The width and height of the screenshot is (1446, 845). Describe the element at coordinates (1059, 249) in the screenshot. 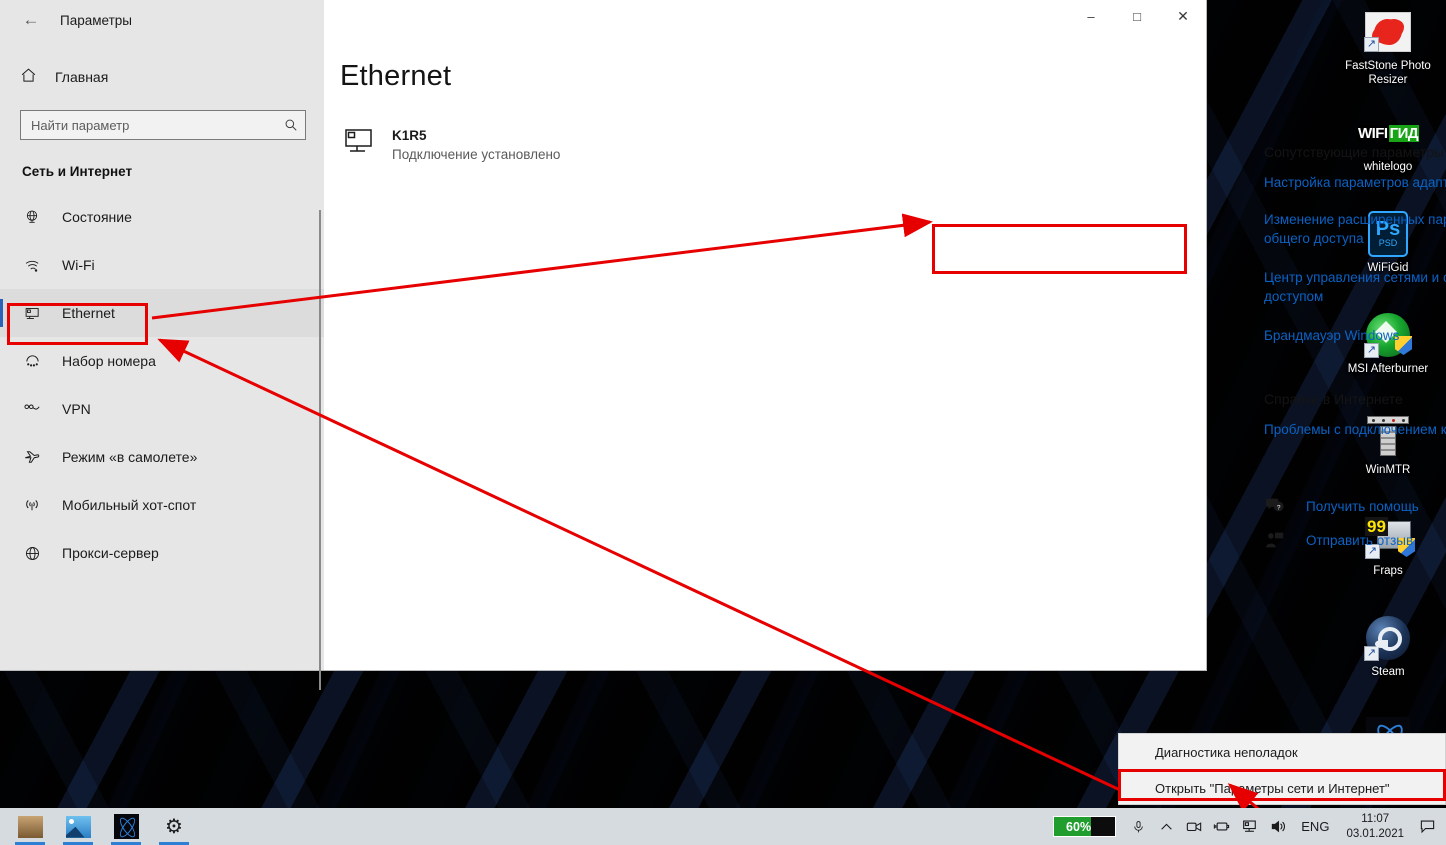

I see `highlight-box-network-sharing-center` at that location.